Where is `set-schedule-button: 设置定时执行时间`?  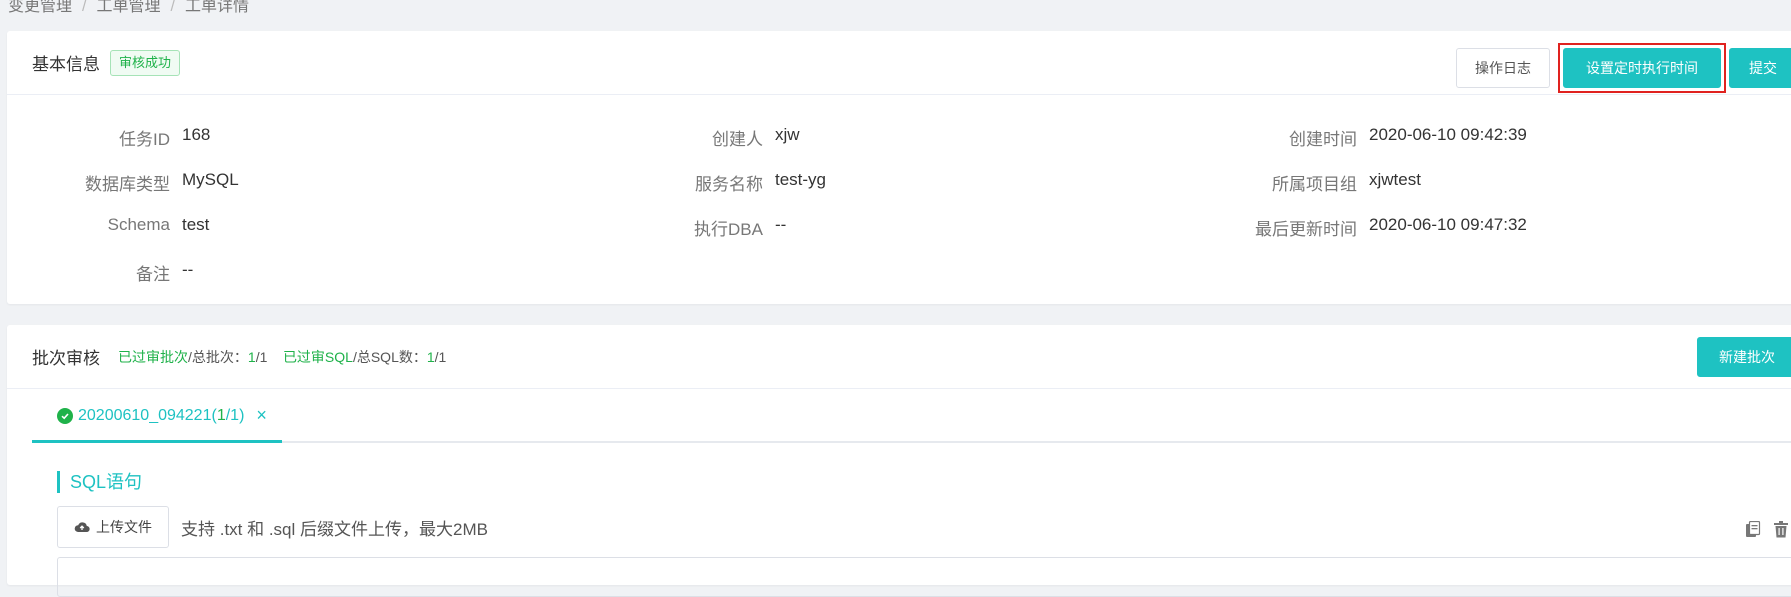 set-schedule-button: 设置定时执行时间 is located at coordinates (1642, 68).